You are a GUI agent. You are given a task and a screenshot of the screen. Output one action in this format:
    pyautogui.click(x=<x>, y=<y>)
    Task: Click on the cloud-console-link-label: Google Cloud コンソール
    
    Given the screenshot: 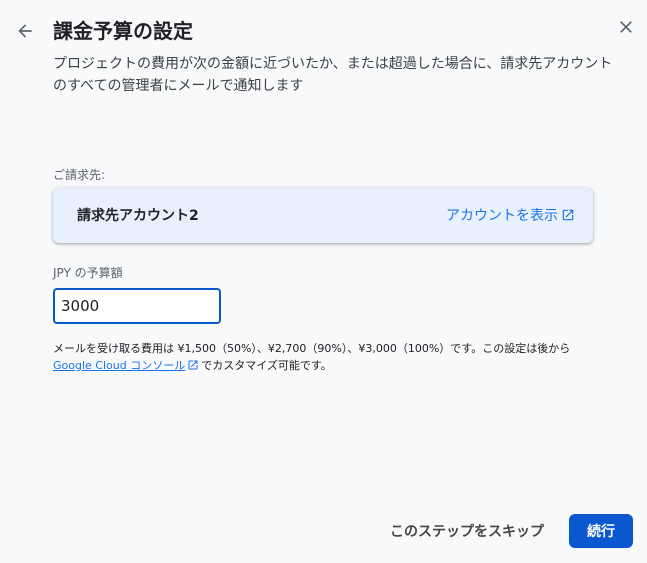 What is the action you would take?
    pyautogui.click(x=119, y=365)
    